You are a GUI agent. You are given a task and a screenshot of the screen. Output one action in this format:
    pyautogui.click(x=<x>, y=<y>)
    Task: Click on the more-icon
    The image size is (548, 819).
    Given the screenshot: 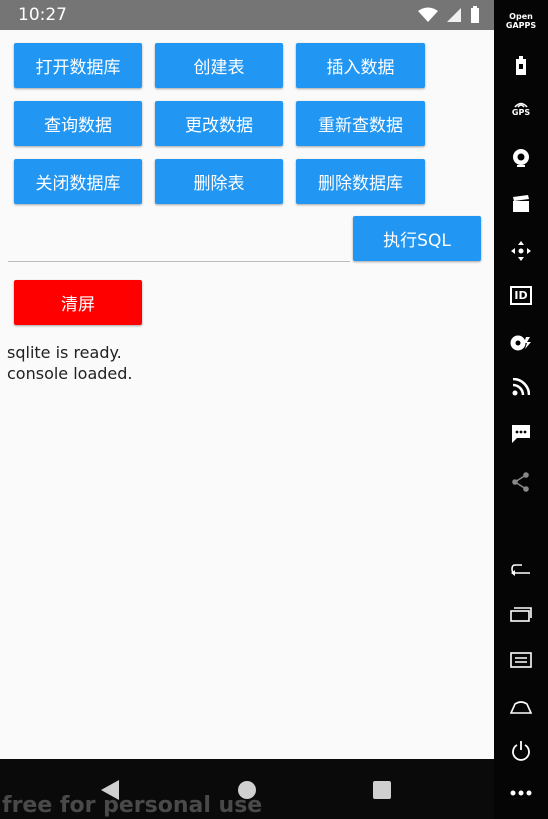 What is the action you would take?
    pyautogui.click(x=521, y=793)
    